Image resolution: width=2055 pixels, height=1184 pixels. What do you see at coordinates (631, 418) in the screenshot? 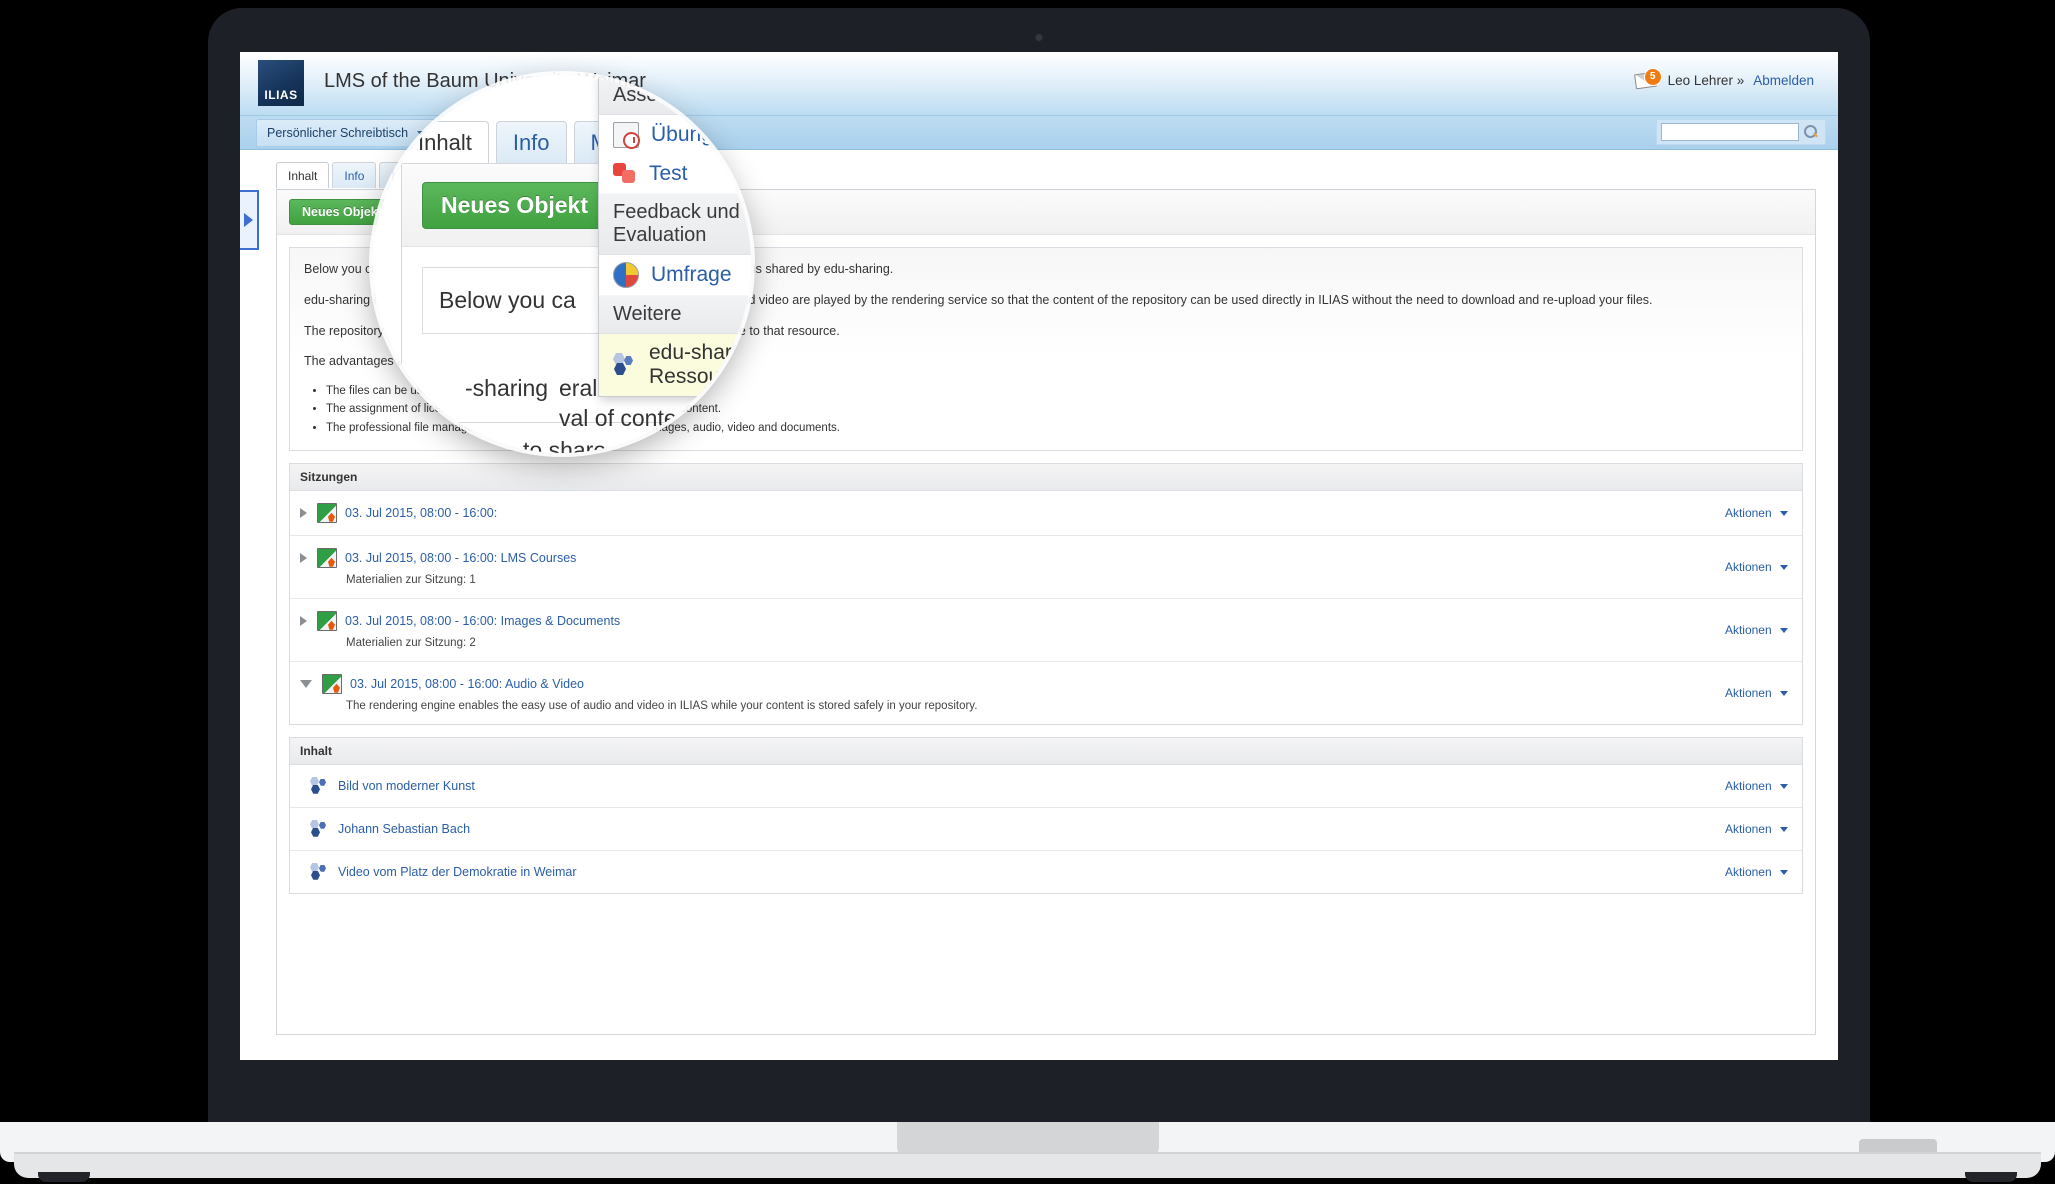
I see `magnified-fragment-content: val of content.` at bounding box center [631, 418].